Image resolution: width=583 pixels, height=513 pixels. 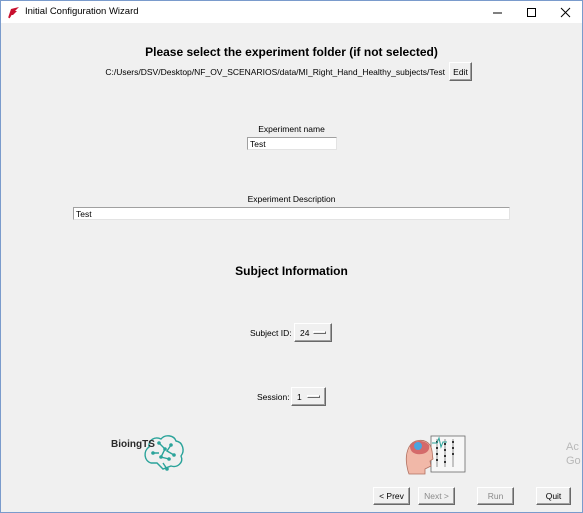 I want to click on session-value: 1, so click(x=299, y=396).